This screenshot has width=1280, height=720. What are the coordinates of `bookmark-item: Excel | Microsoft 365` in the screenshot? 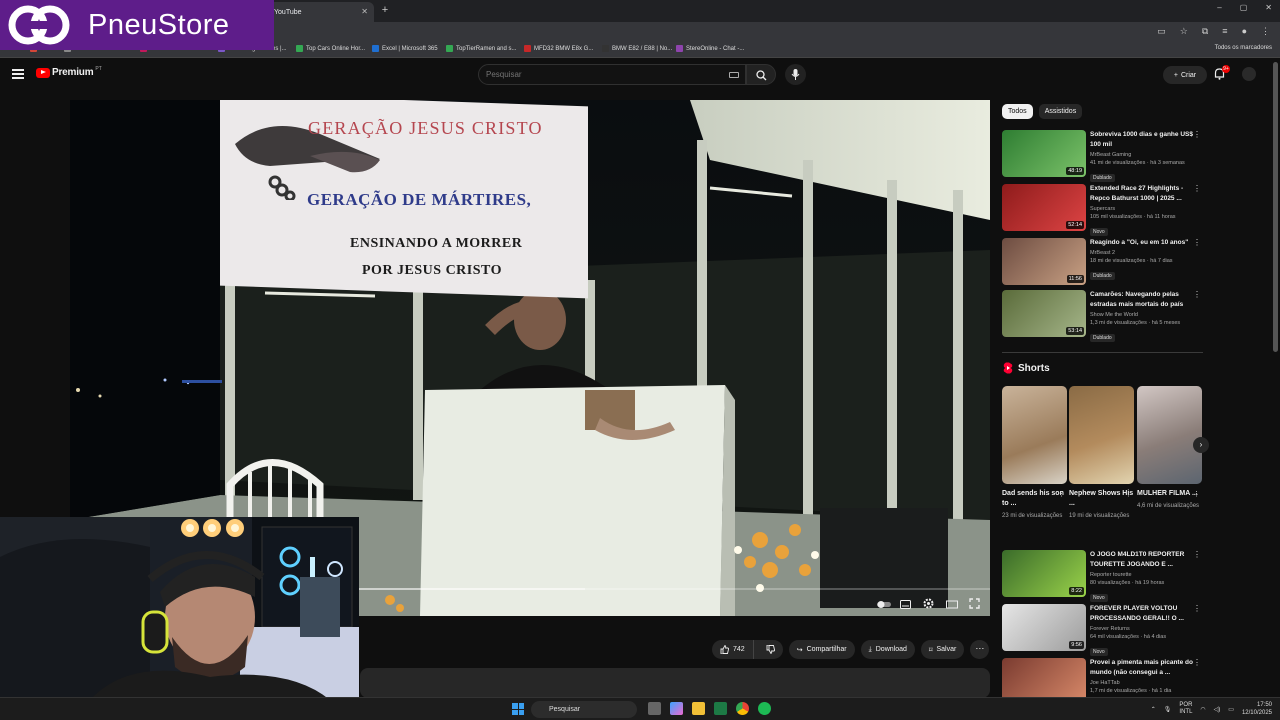 It's located at (405, 48).